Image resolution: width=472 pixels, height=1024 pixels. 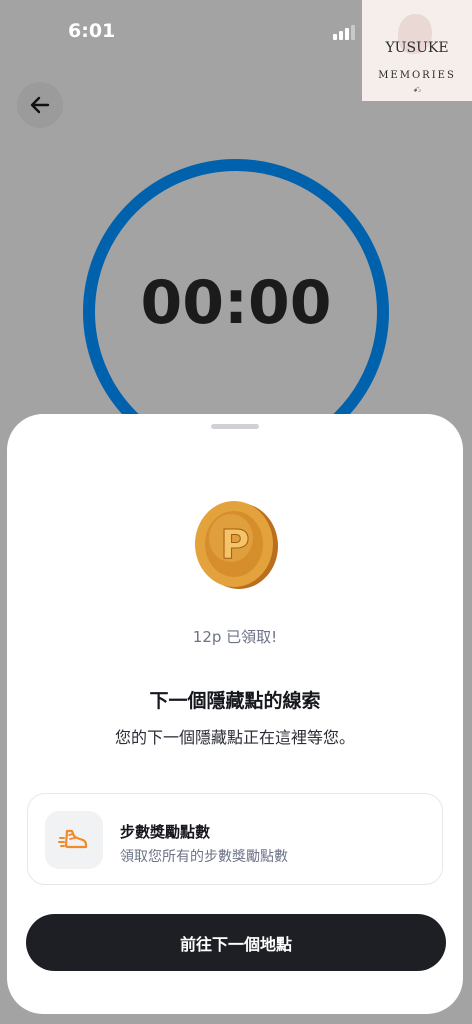 I want to click on step-card-subtitle: 領取您所有的步數獎勵點數, so click(x=204, y=857).